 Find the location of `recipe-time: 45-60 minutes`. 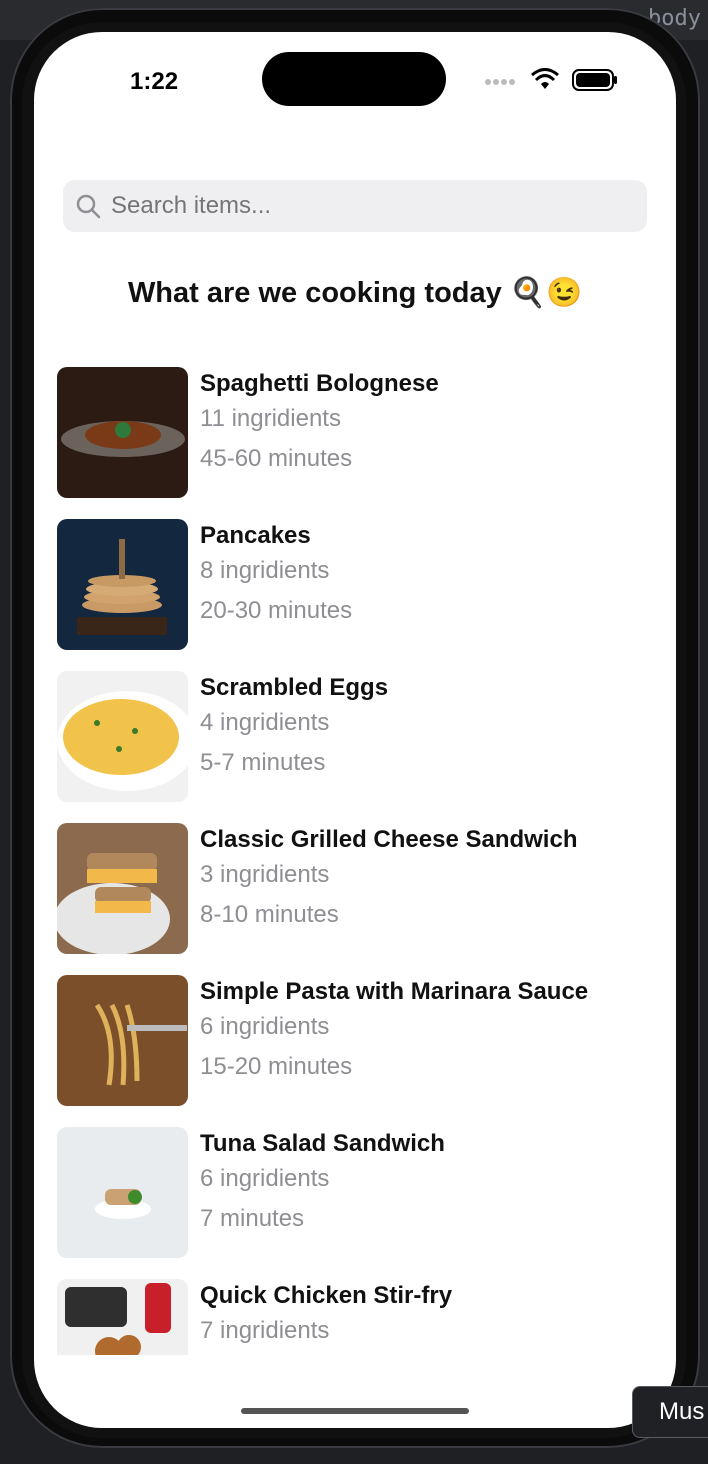

recipe-time: 45-60 minutes is located at coordinates (276, 458).